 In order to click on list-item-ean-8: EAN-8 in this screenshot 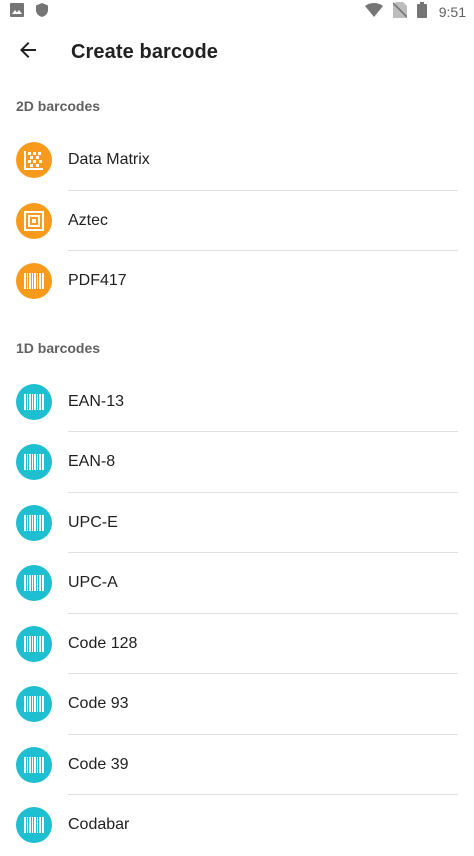, I will do `click(237, 462)`.